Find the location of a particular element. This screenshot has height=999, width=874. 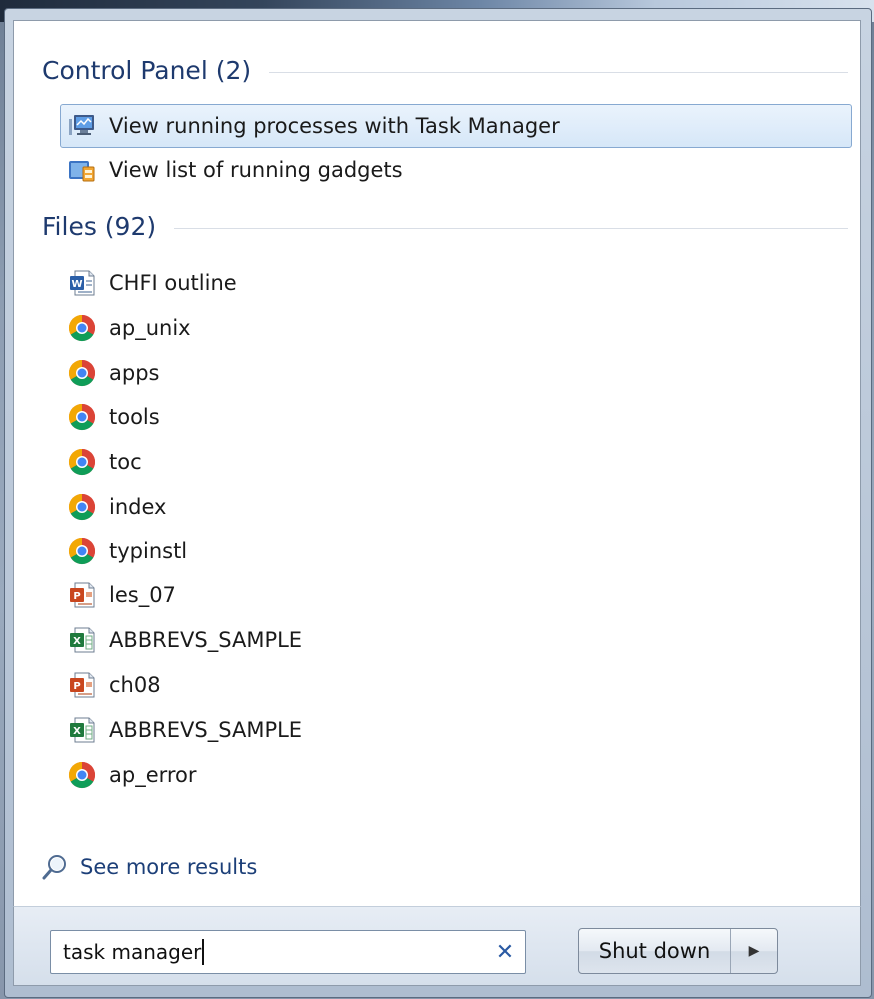

shutdown-label: Shut down is located at coordinates (654, 951).